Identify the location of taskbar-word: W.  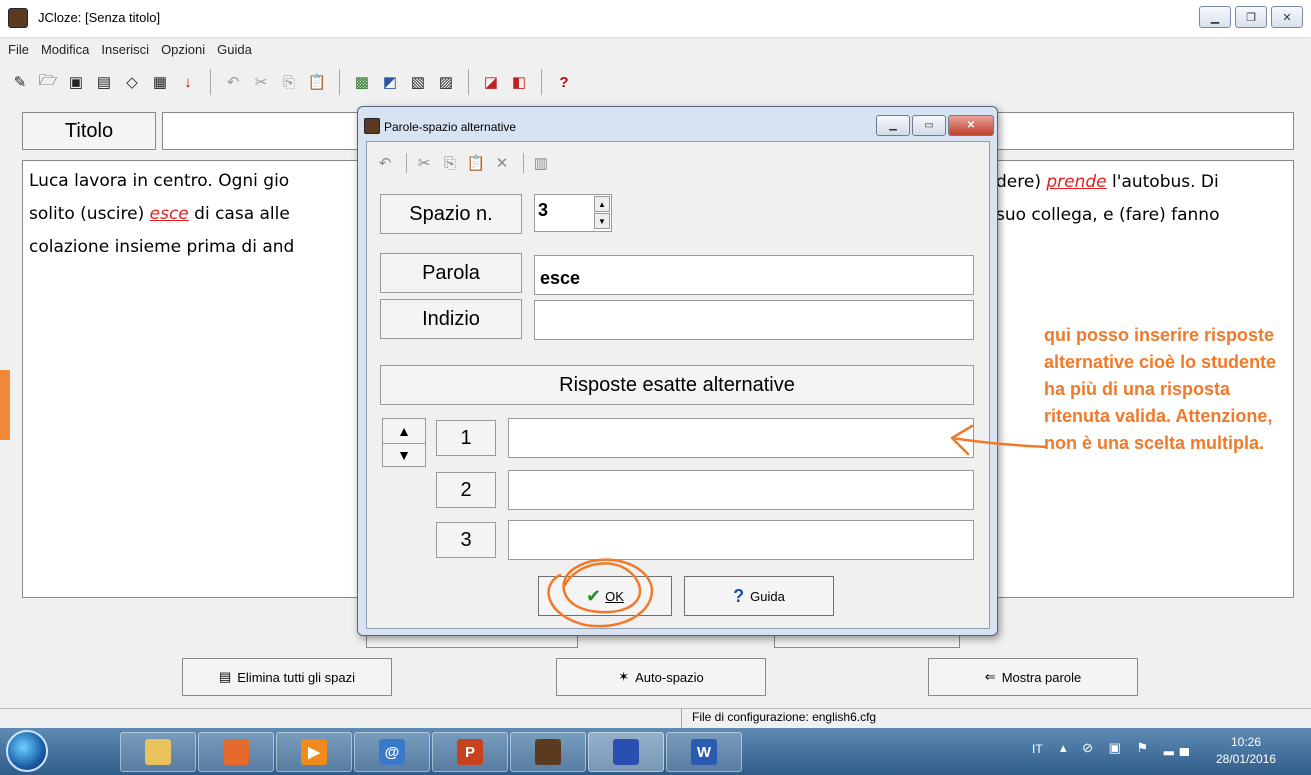
(704, 752).